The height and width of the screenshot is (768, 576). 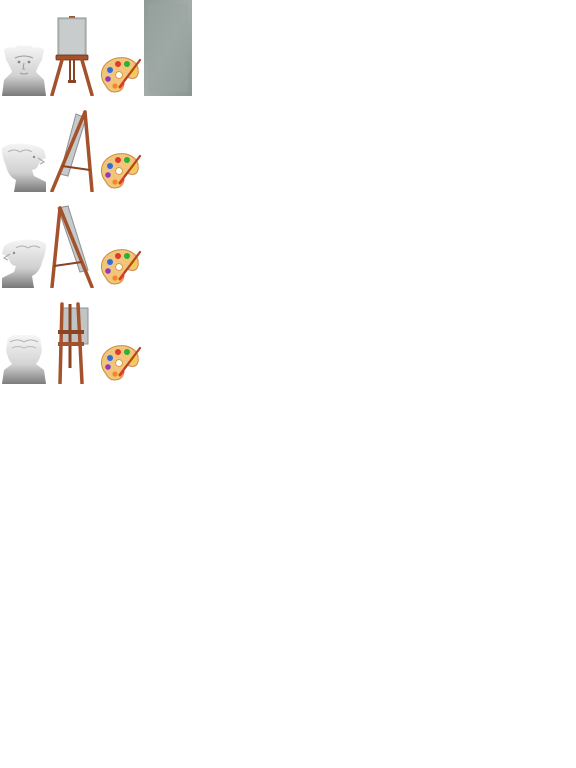 What do you see at coordinates (72, 48) in the screenshot?
I see `wooden-easel-front-sprite` at bounding box center [72, 48].